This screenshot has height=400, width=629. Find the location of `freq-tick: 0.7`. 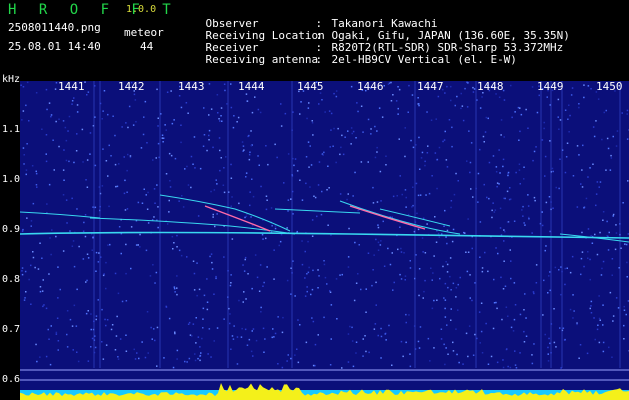

freq-tick: 0.7 is located at coordinates (11, 329).